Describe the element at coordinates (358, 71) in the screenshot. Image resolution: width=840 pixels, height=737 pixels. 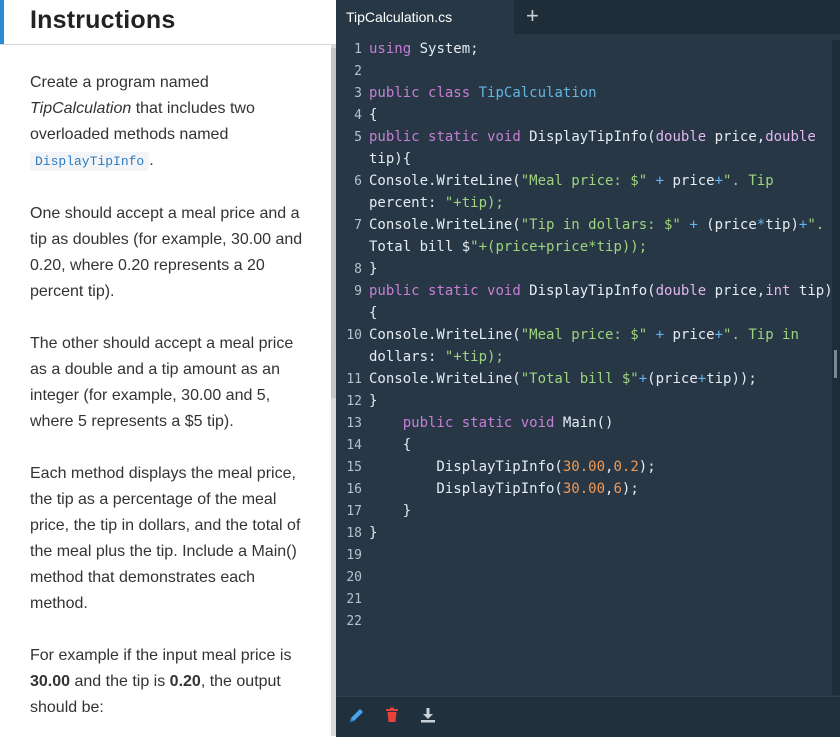
I see `line-number: 2` at that location.